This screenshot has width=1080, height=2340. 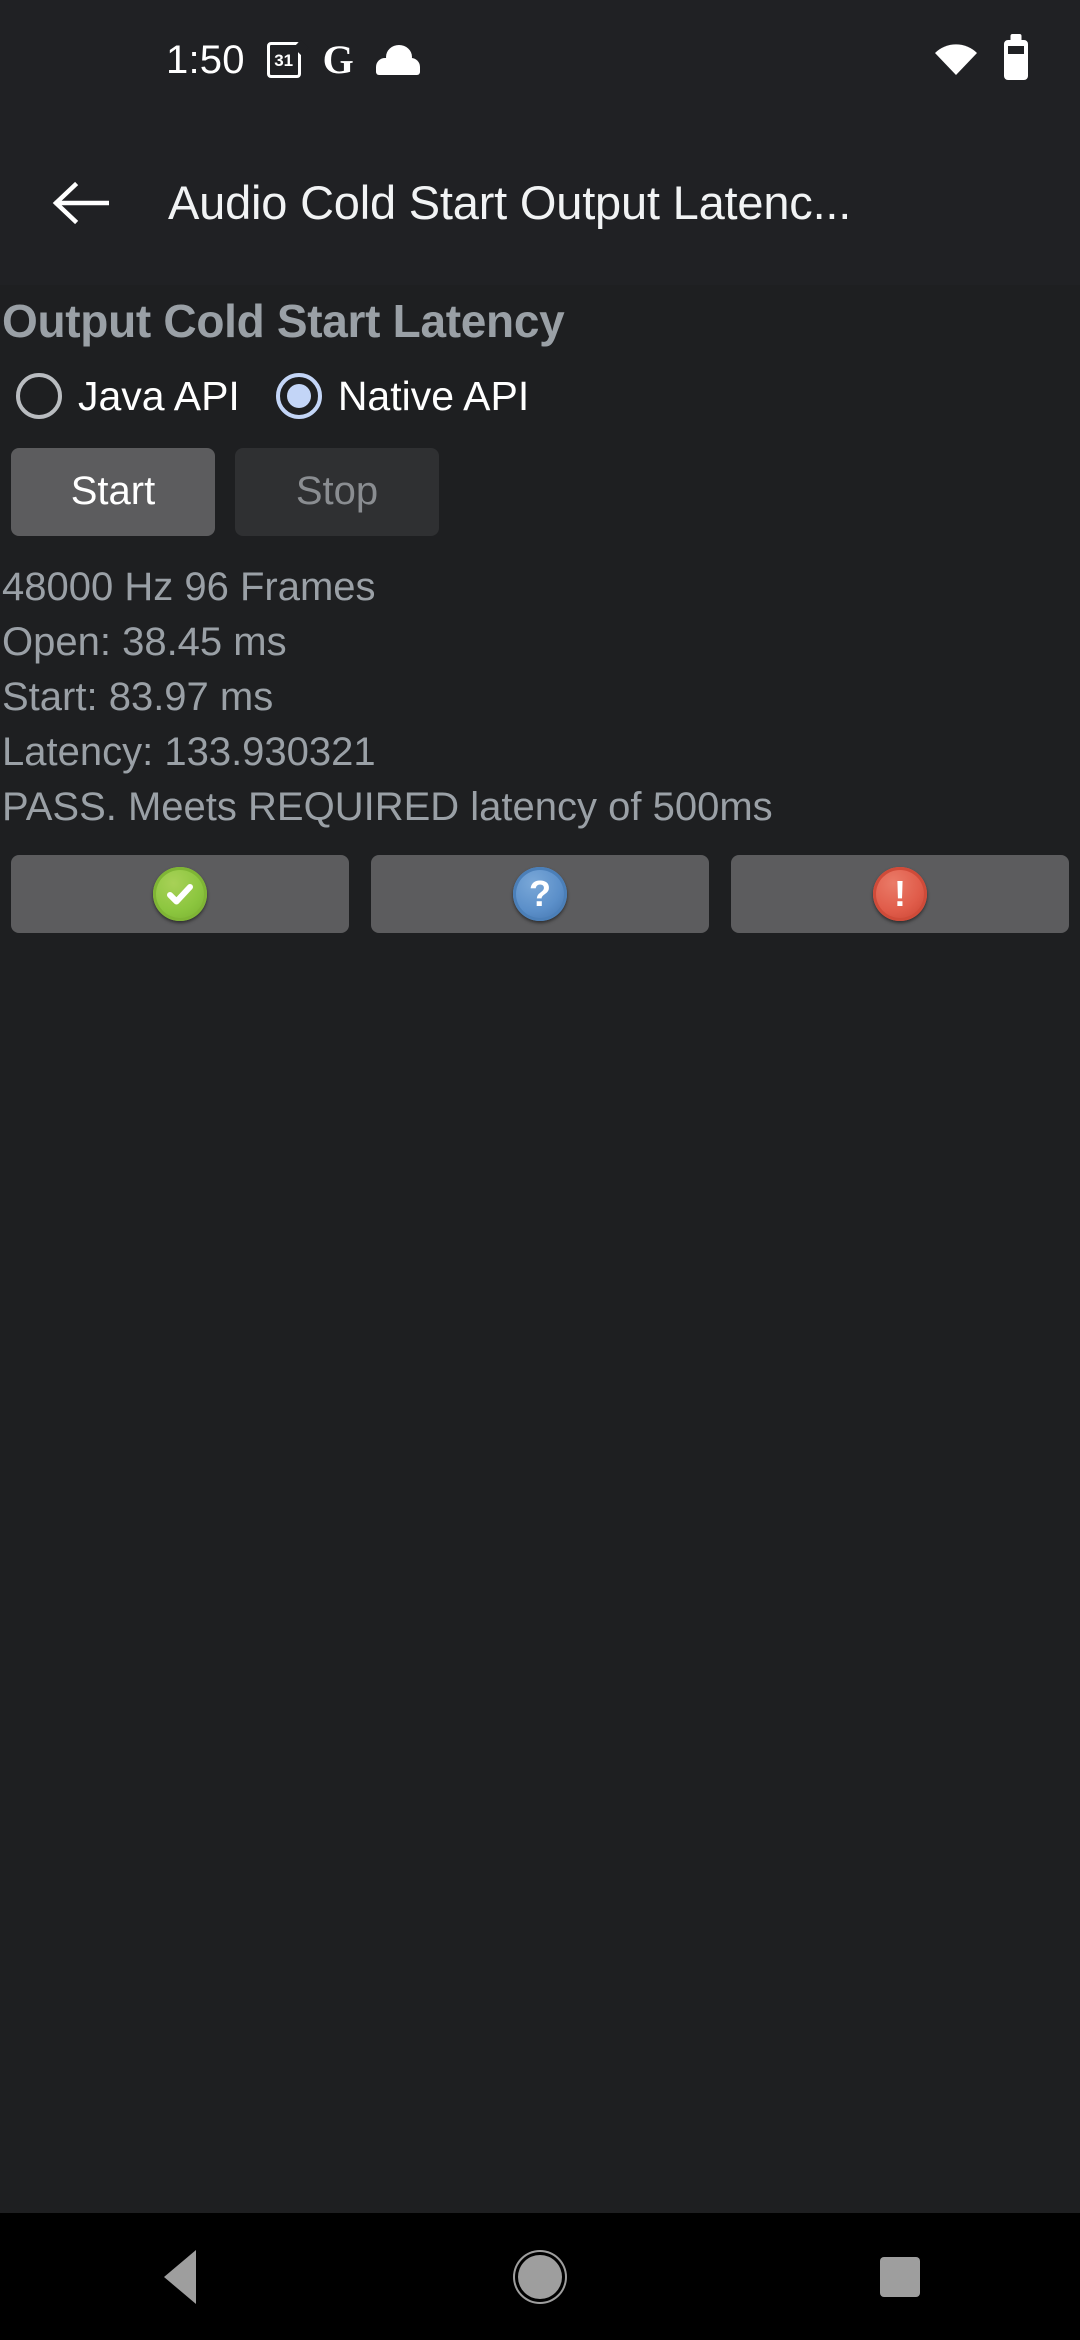 I want to click on radio-option-native-api: Native API, so click(x=402, y=396).